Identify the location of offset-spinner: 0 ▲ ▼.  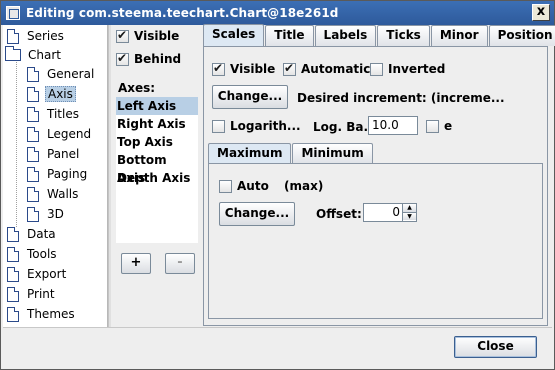
(390, 212).